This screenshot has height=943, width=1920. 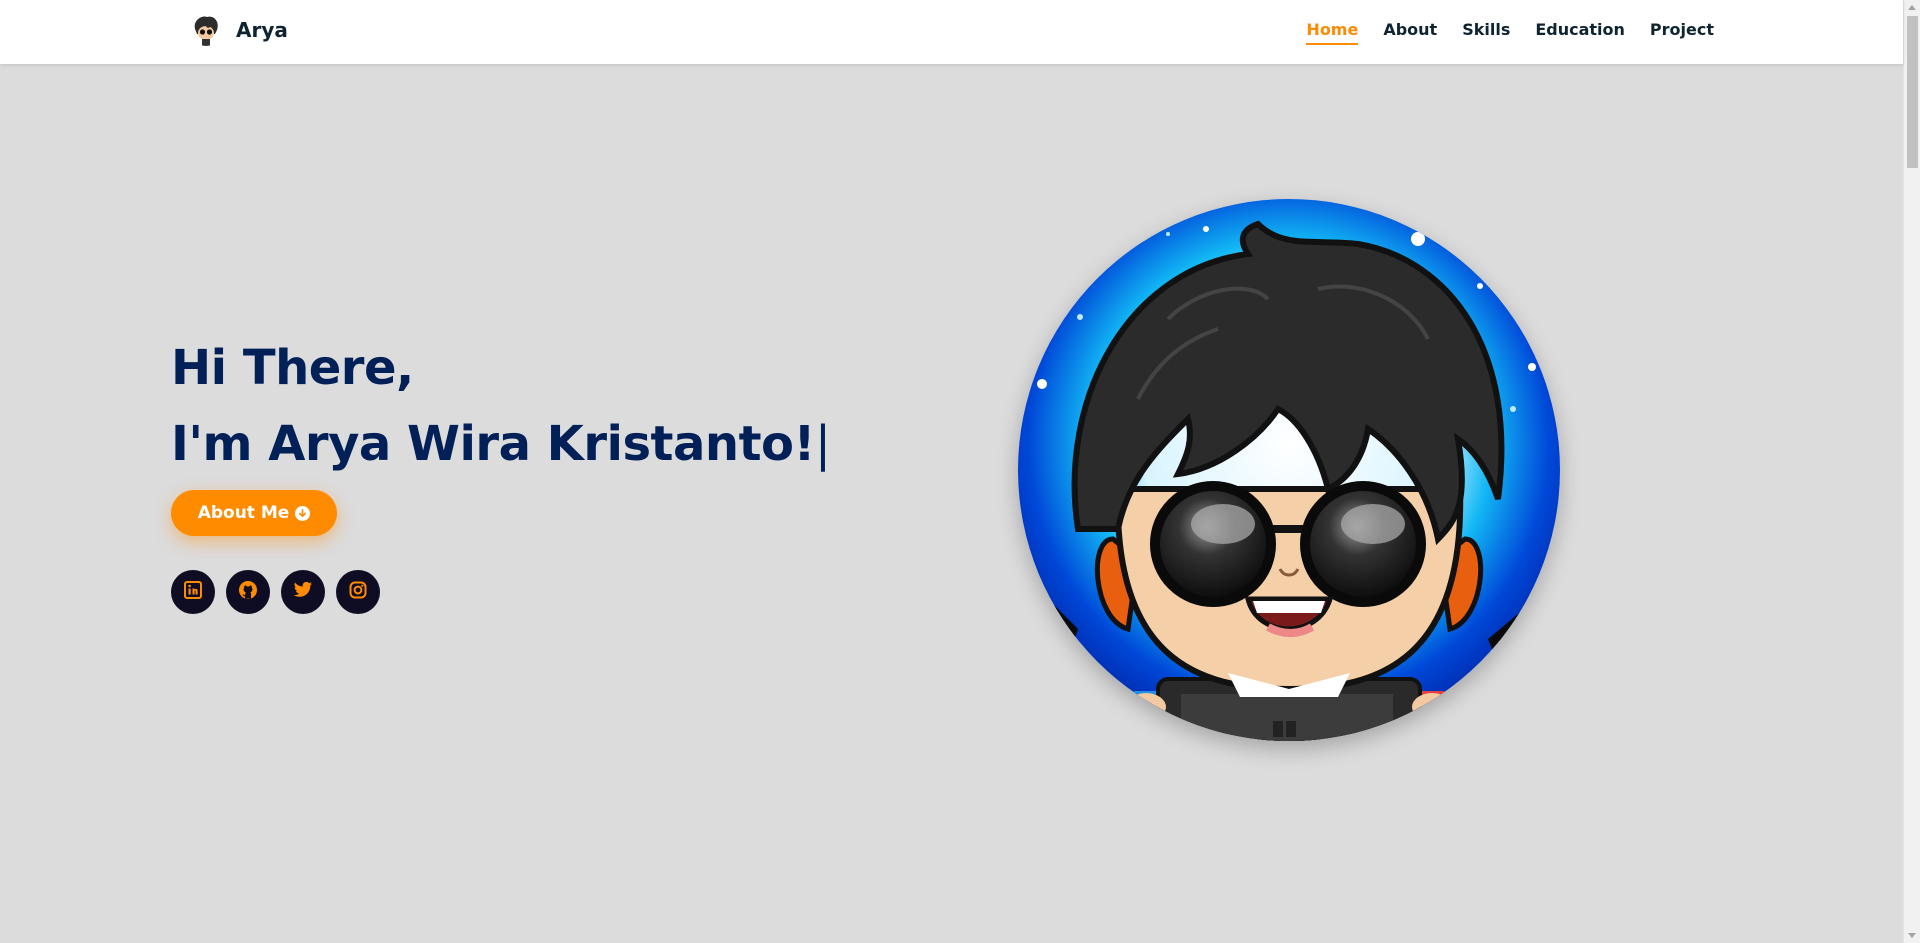 I want to click on twitter-icon, so click(x=303, y=592).